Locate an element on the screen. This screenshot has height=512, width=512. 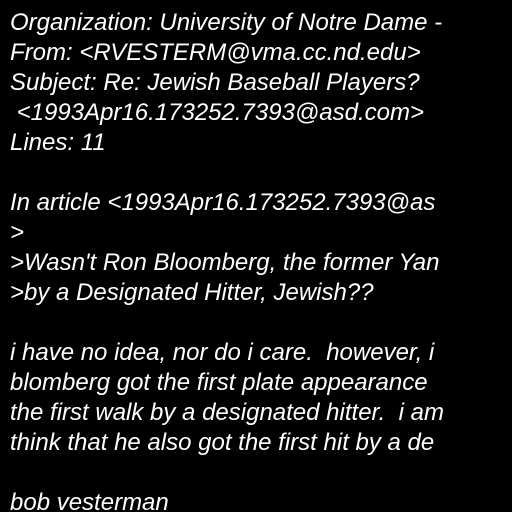
header-lines: Lines: 11 is located at coordinates (58, 142).